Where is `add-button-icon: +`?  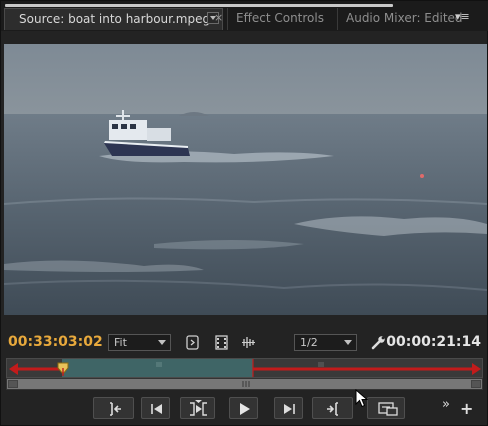
add-button-icon: + is located at coordinates (466, 409).